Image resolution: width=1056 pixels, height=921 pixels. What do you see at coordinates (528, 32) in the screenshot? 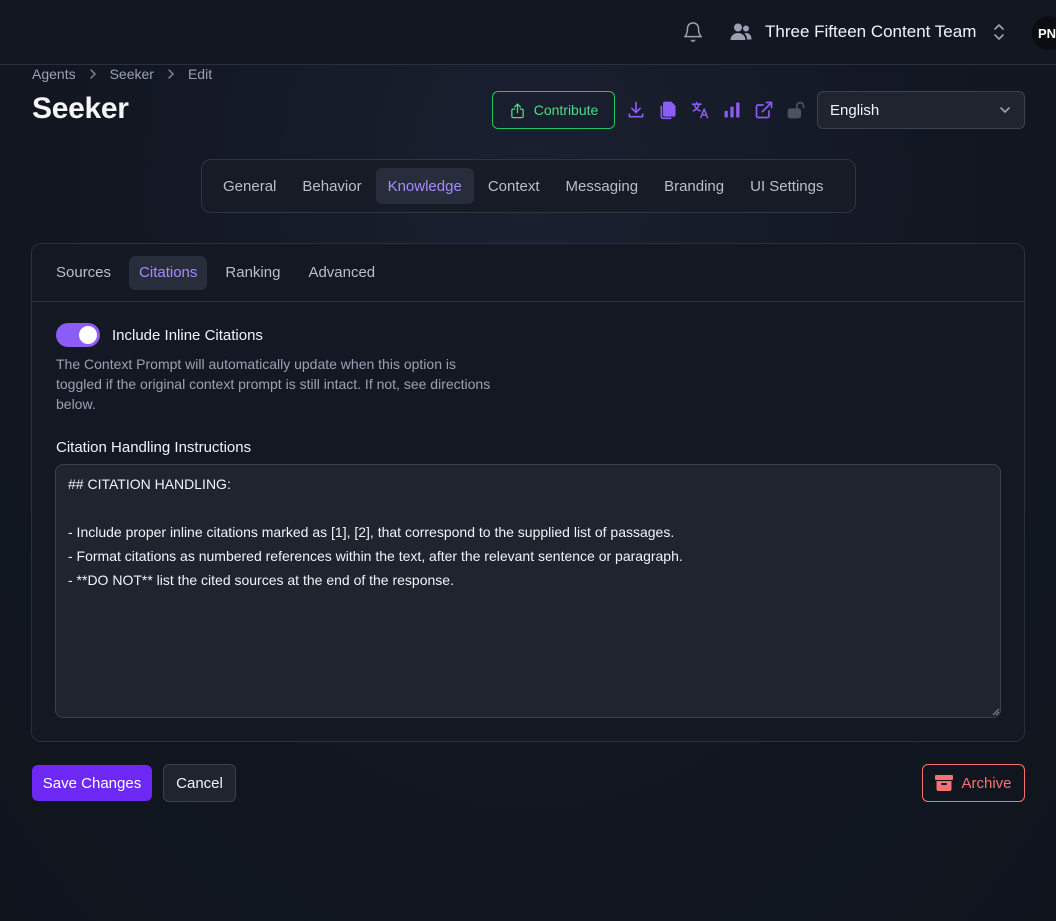
I see `top-bar: Three Fifteen Content Team PN` at bounding box center [528, 32].